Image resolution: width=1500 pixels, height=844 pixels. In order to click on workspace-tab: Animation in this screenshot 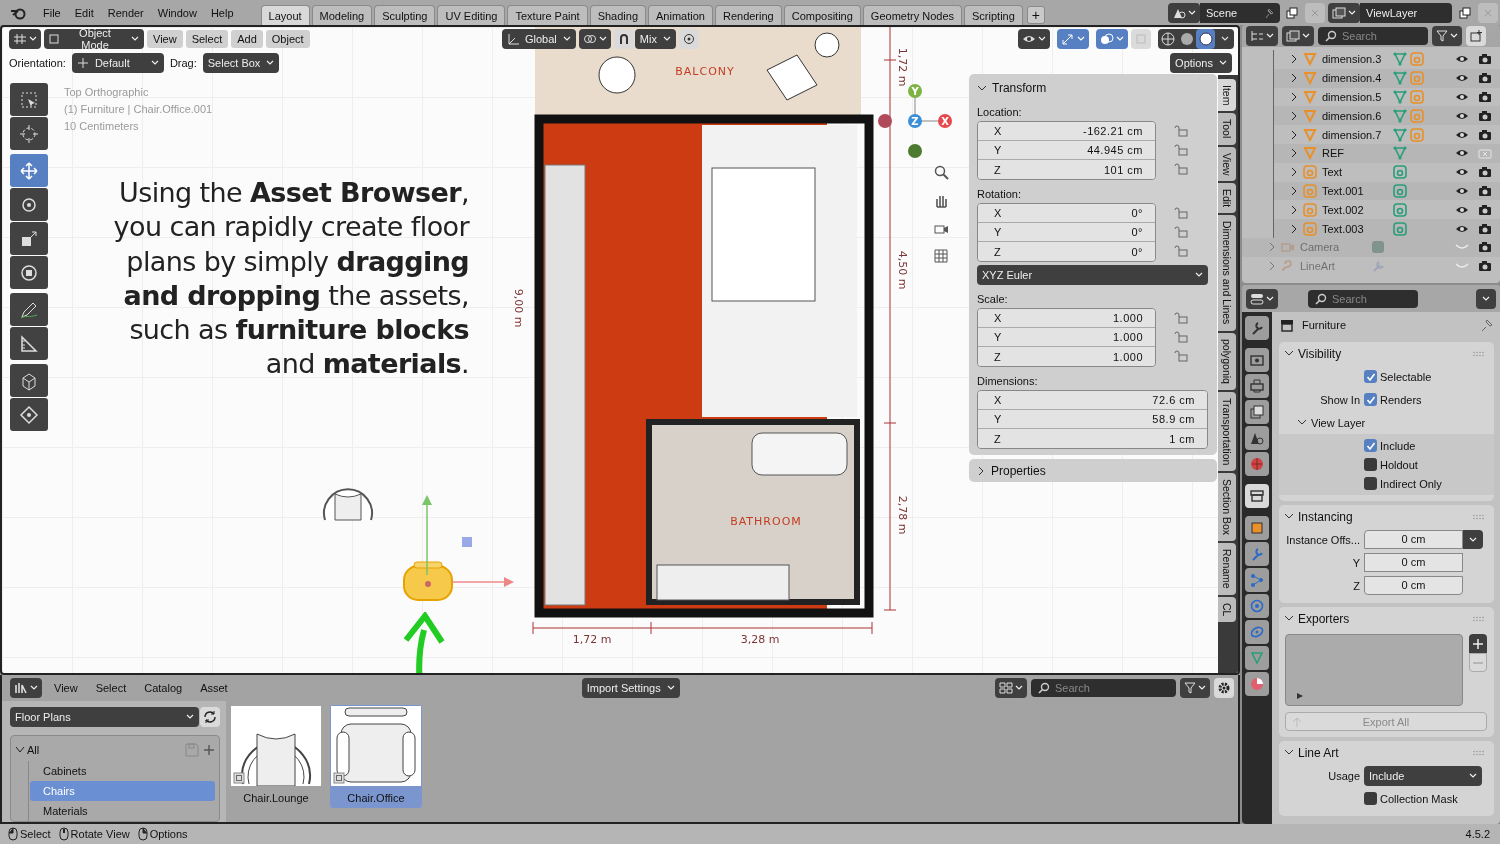, I will do `click(680, 15)`.